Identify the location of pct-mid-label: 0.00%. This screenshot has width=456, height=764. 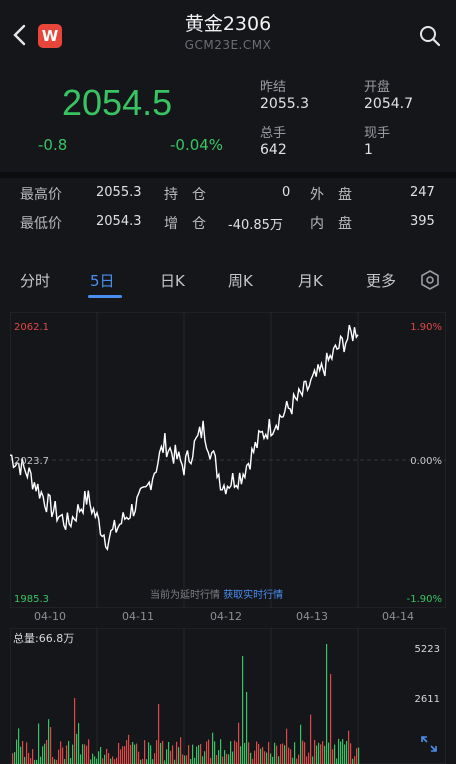
(426, 461).